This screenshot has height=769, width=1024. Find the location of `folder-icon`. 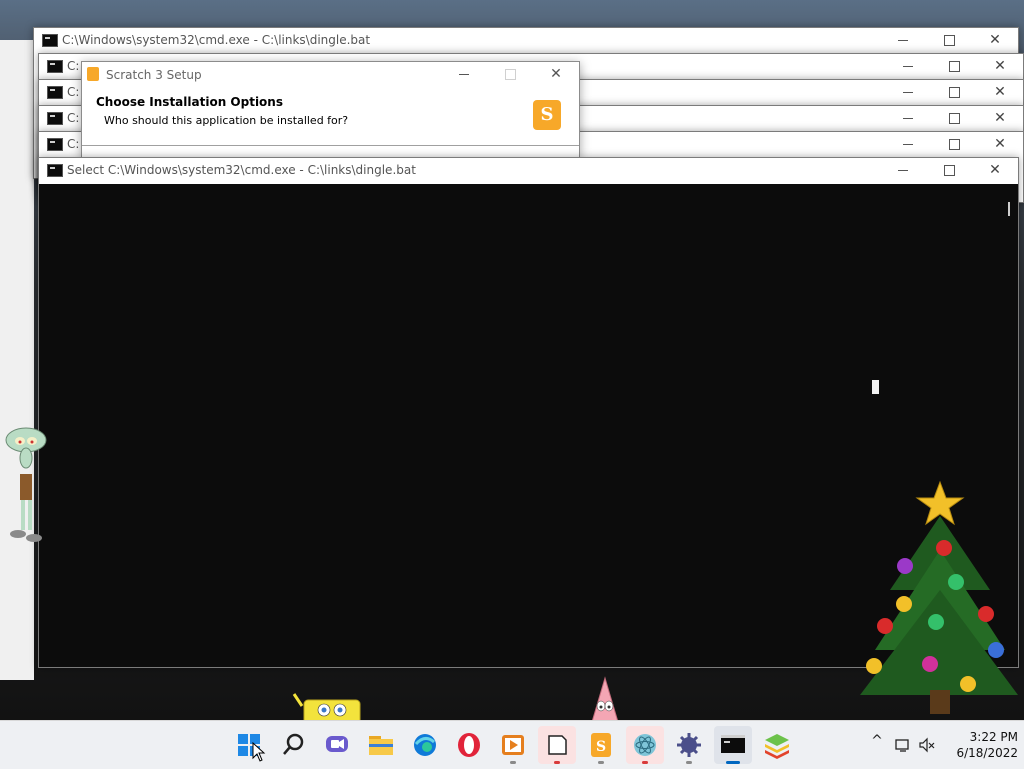

folder-icon is located at coordinates (381, 745).